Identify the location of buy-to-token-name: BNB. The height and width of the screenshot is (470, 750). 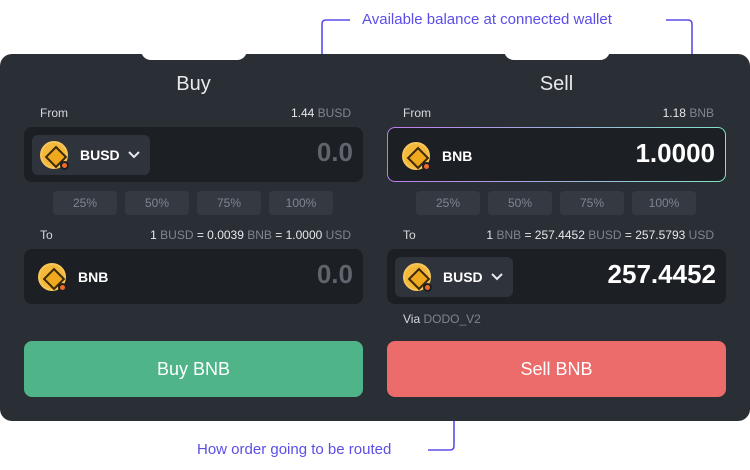
(93, 277).